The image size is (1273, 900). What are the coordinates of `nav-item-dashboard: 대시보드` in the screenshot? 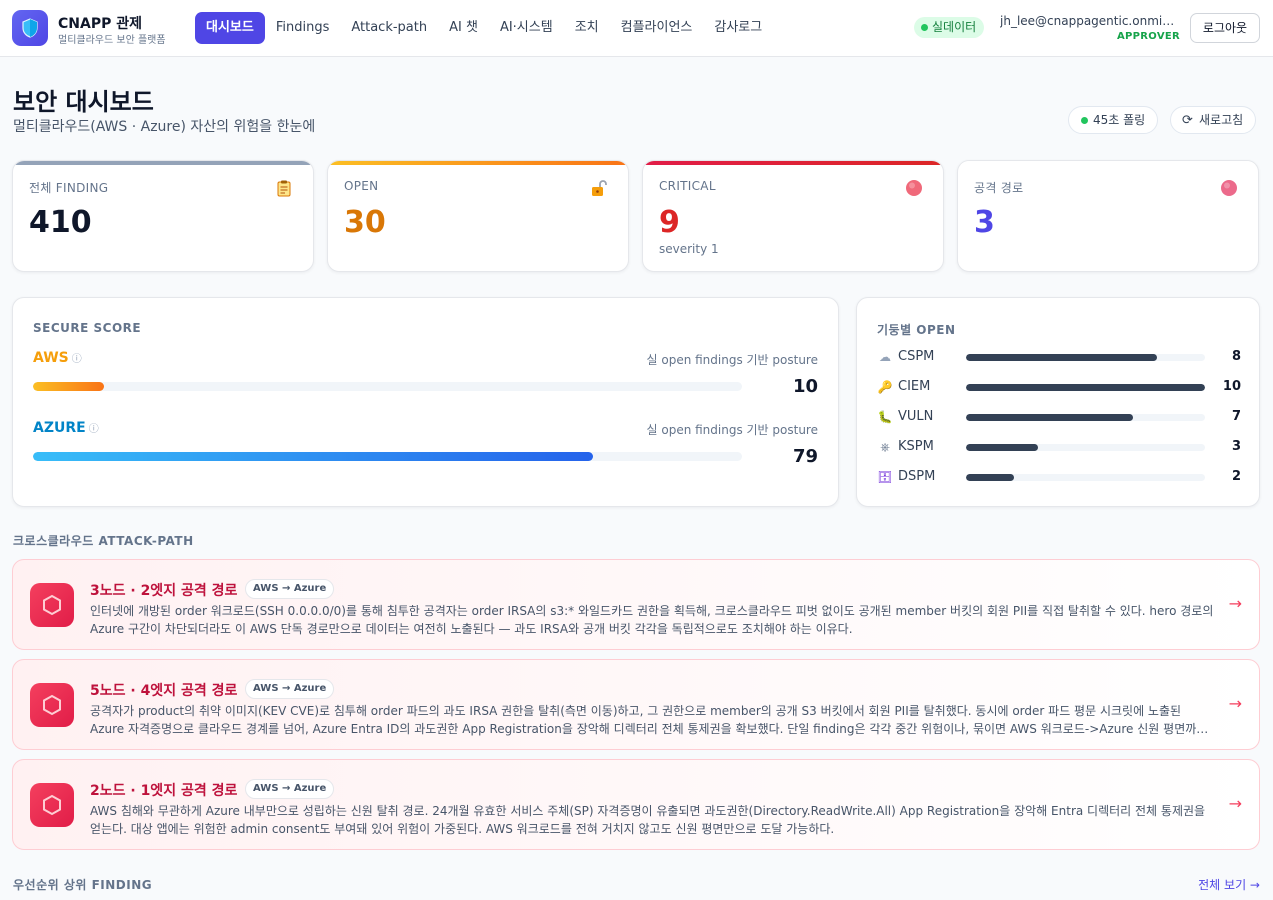 It's located at (230, 28).